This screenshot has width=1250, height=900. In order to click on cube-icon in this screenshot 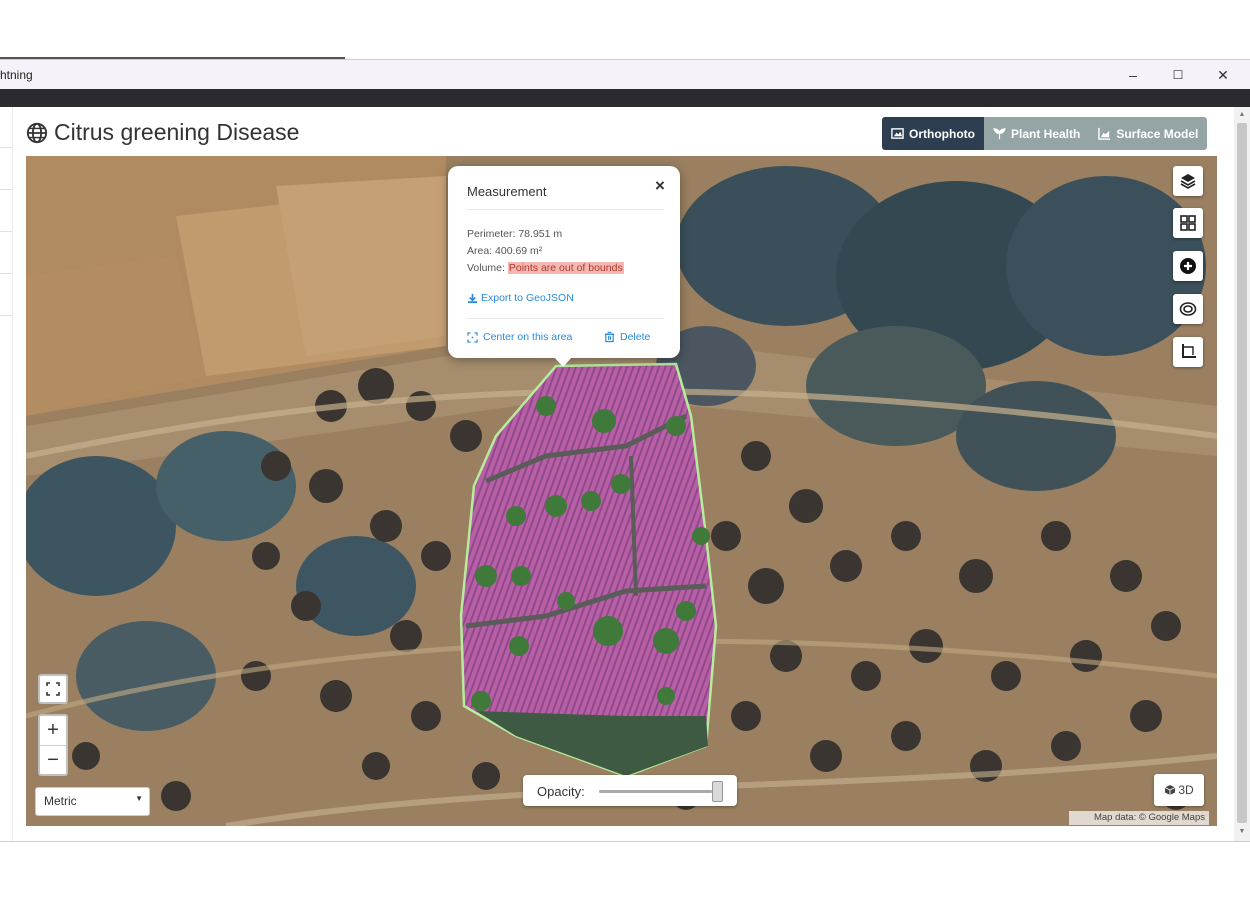, I will do `click(1170, 790)`.